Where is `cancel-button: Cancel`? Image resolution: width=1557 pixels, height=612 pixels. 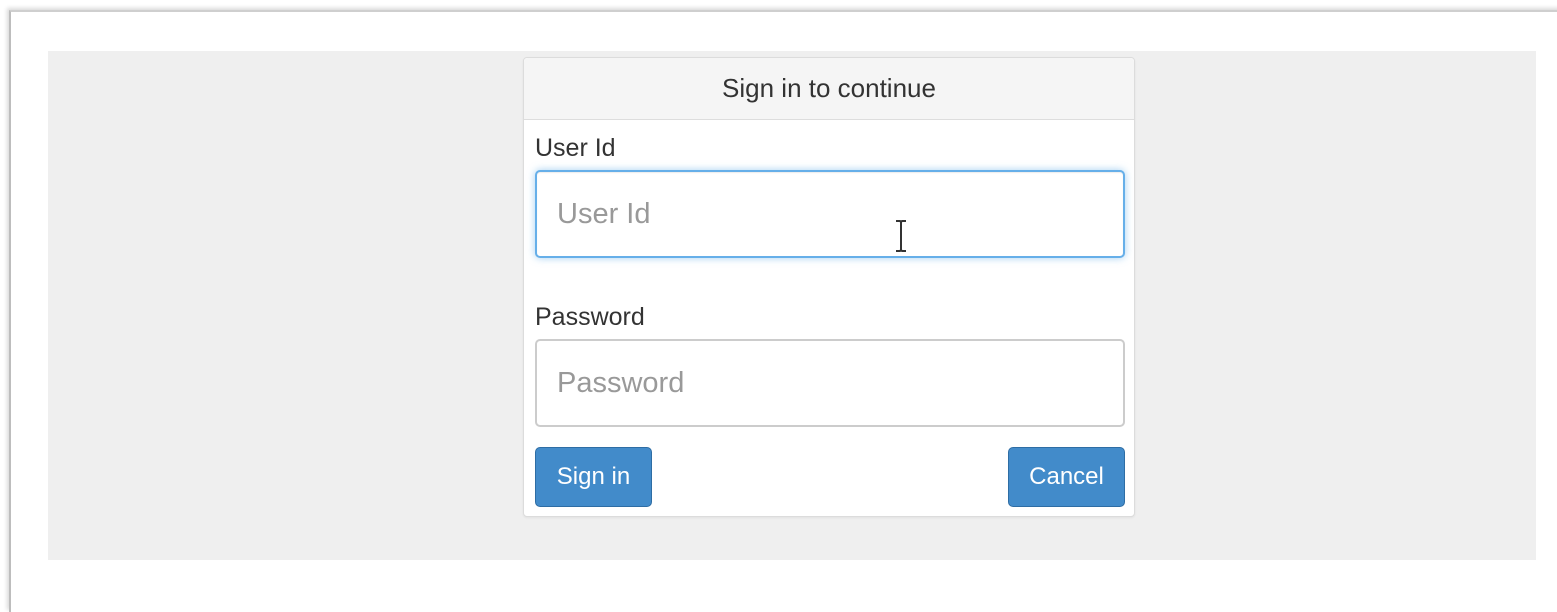 cancel-button: Cancel is located at coordinates (1066, 477).